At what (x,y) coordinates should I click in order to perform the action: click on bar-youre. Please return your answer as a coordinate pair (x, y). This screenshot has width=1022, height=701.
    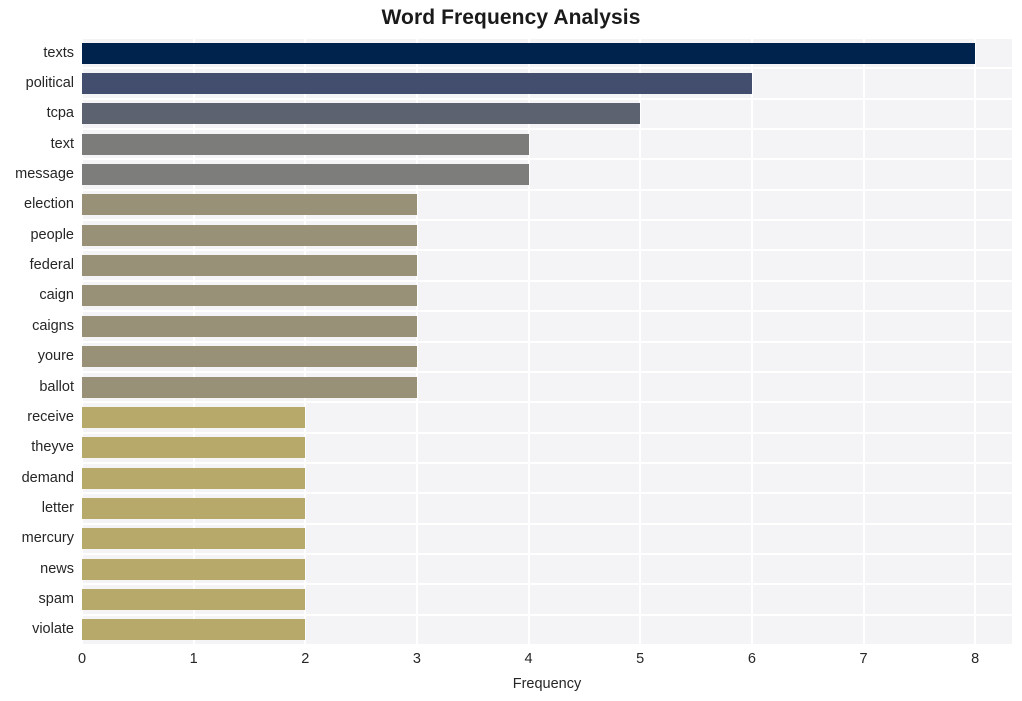
    Looking at the image, I should click on (249, 357).